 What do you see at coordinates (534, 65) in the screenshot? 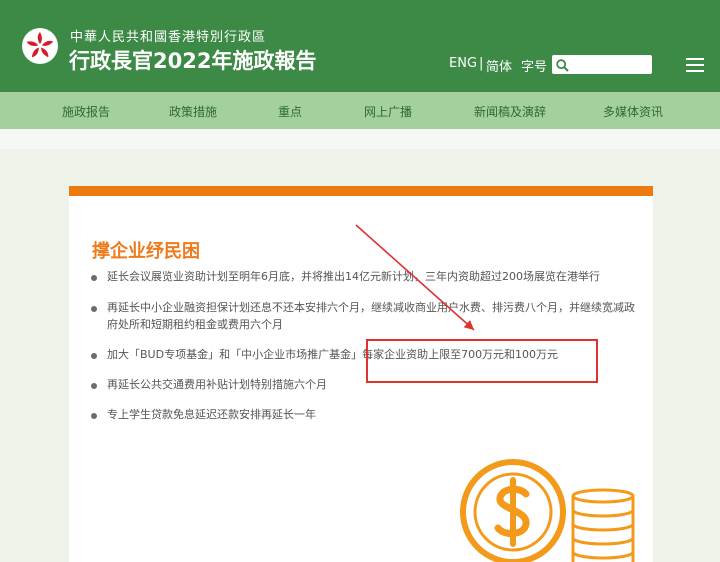
I see `font-size-link: 字号` at bounding box center [534, 65].